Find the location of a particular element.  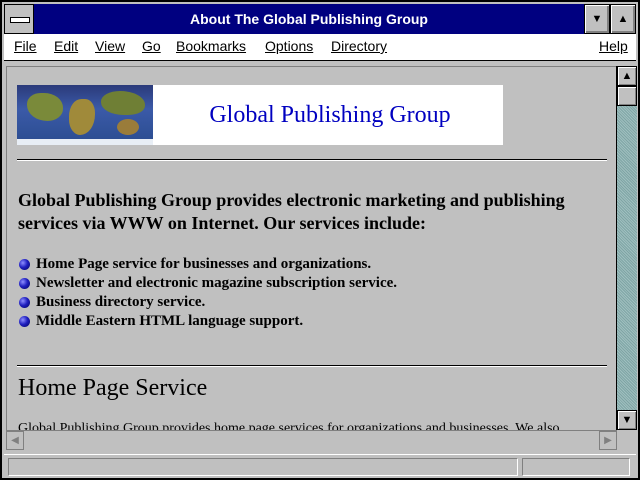

status-text is located at coordinates (263, 467).